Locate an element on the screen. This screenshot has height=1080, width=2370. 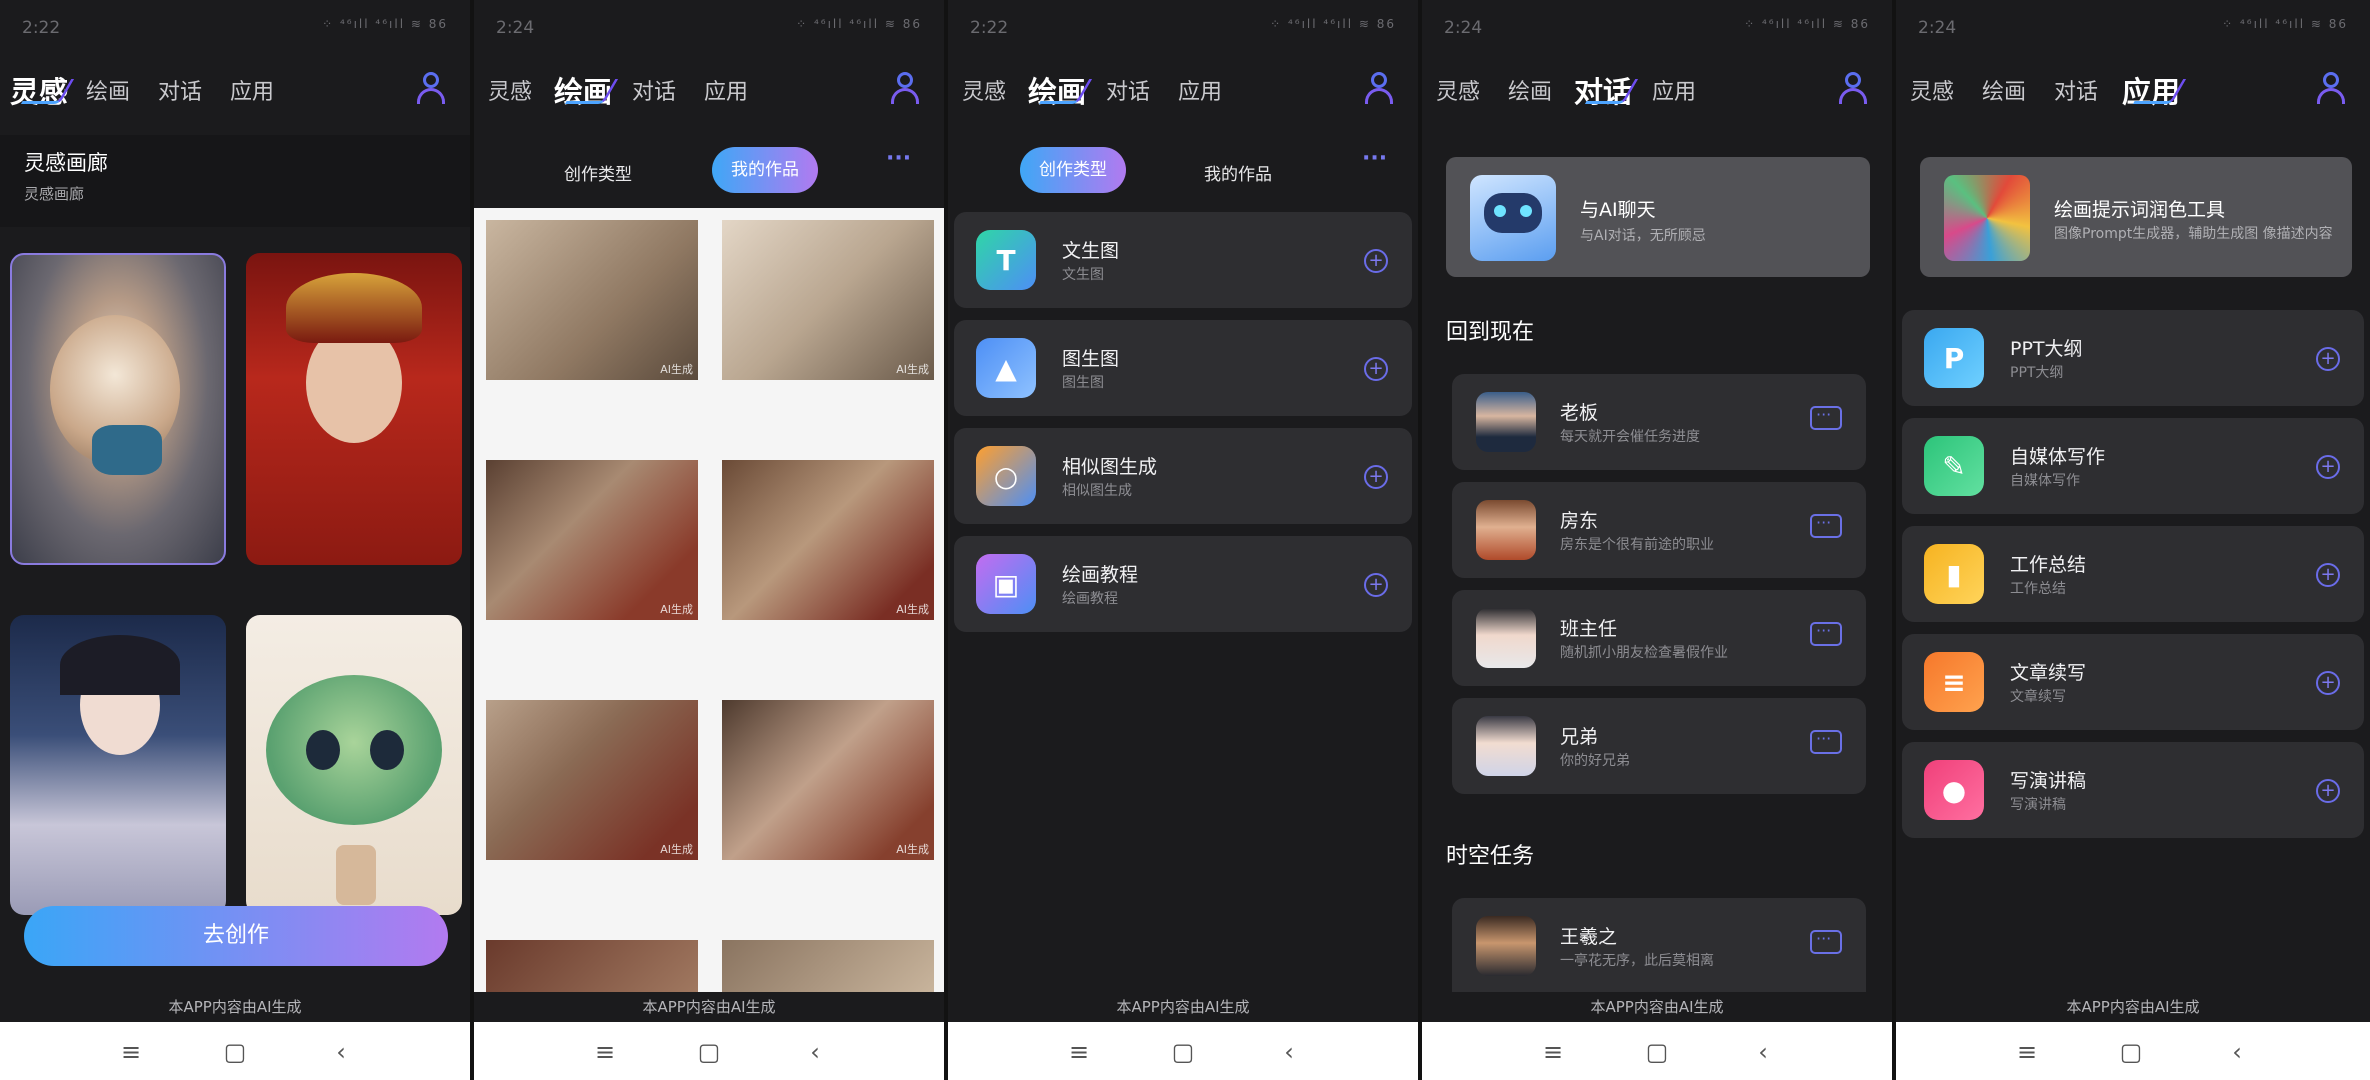
role-name: 王羲之 is located at coordinates (1589, 937).